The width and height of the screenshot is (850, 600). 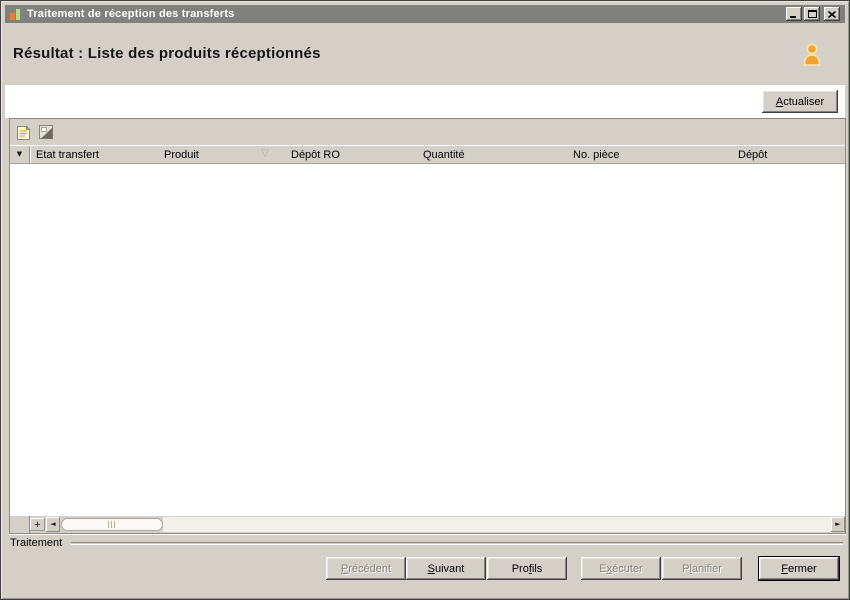 What do you see at coordinates (221, 154) in the screenshot?
I see `column-header-produit: Produit ▽` at bounding box center [221, 154].